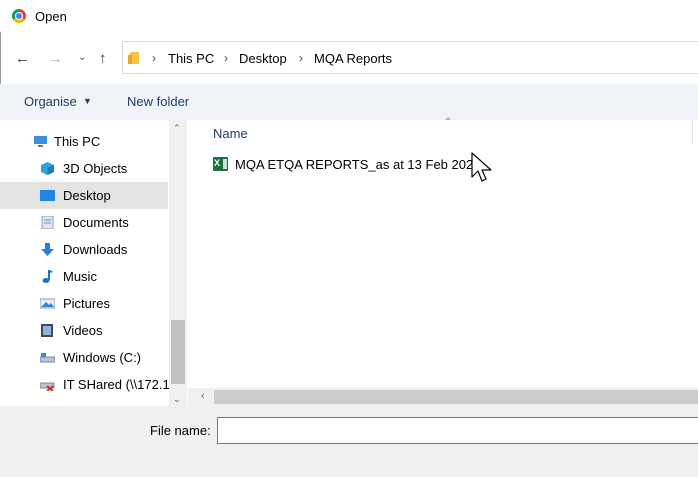  I want to click on nav-item-windows-c: Windows (C:), so click(84, 357).